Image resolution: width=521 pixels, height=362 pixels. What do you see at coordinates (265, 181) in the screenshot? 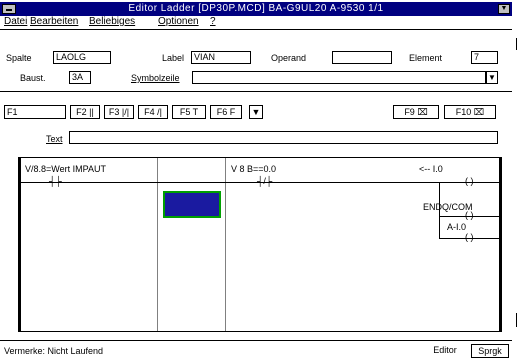
I see `contact-symbol: ┤/├` at bounding box center [265, 181].